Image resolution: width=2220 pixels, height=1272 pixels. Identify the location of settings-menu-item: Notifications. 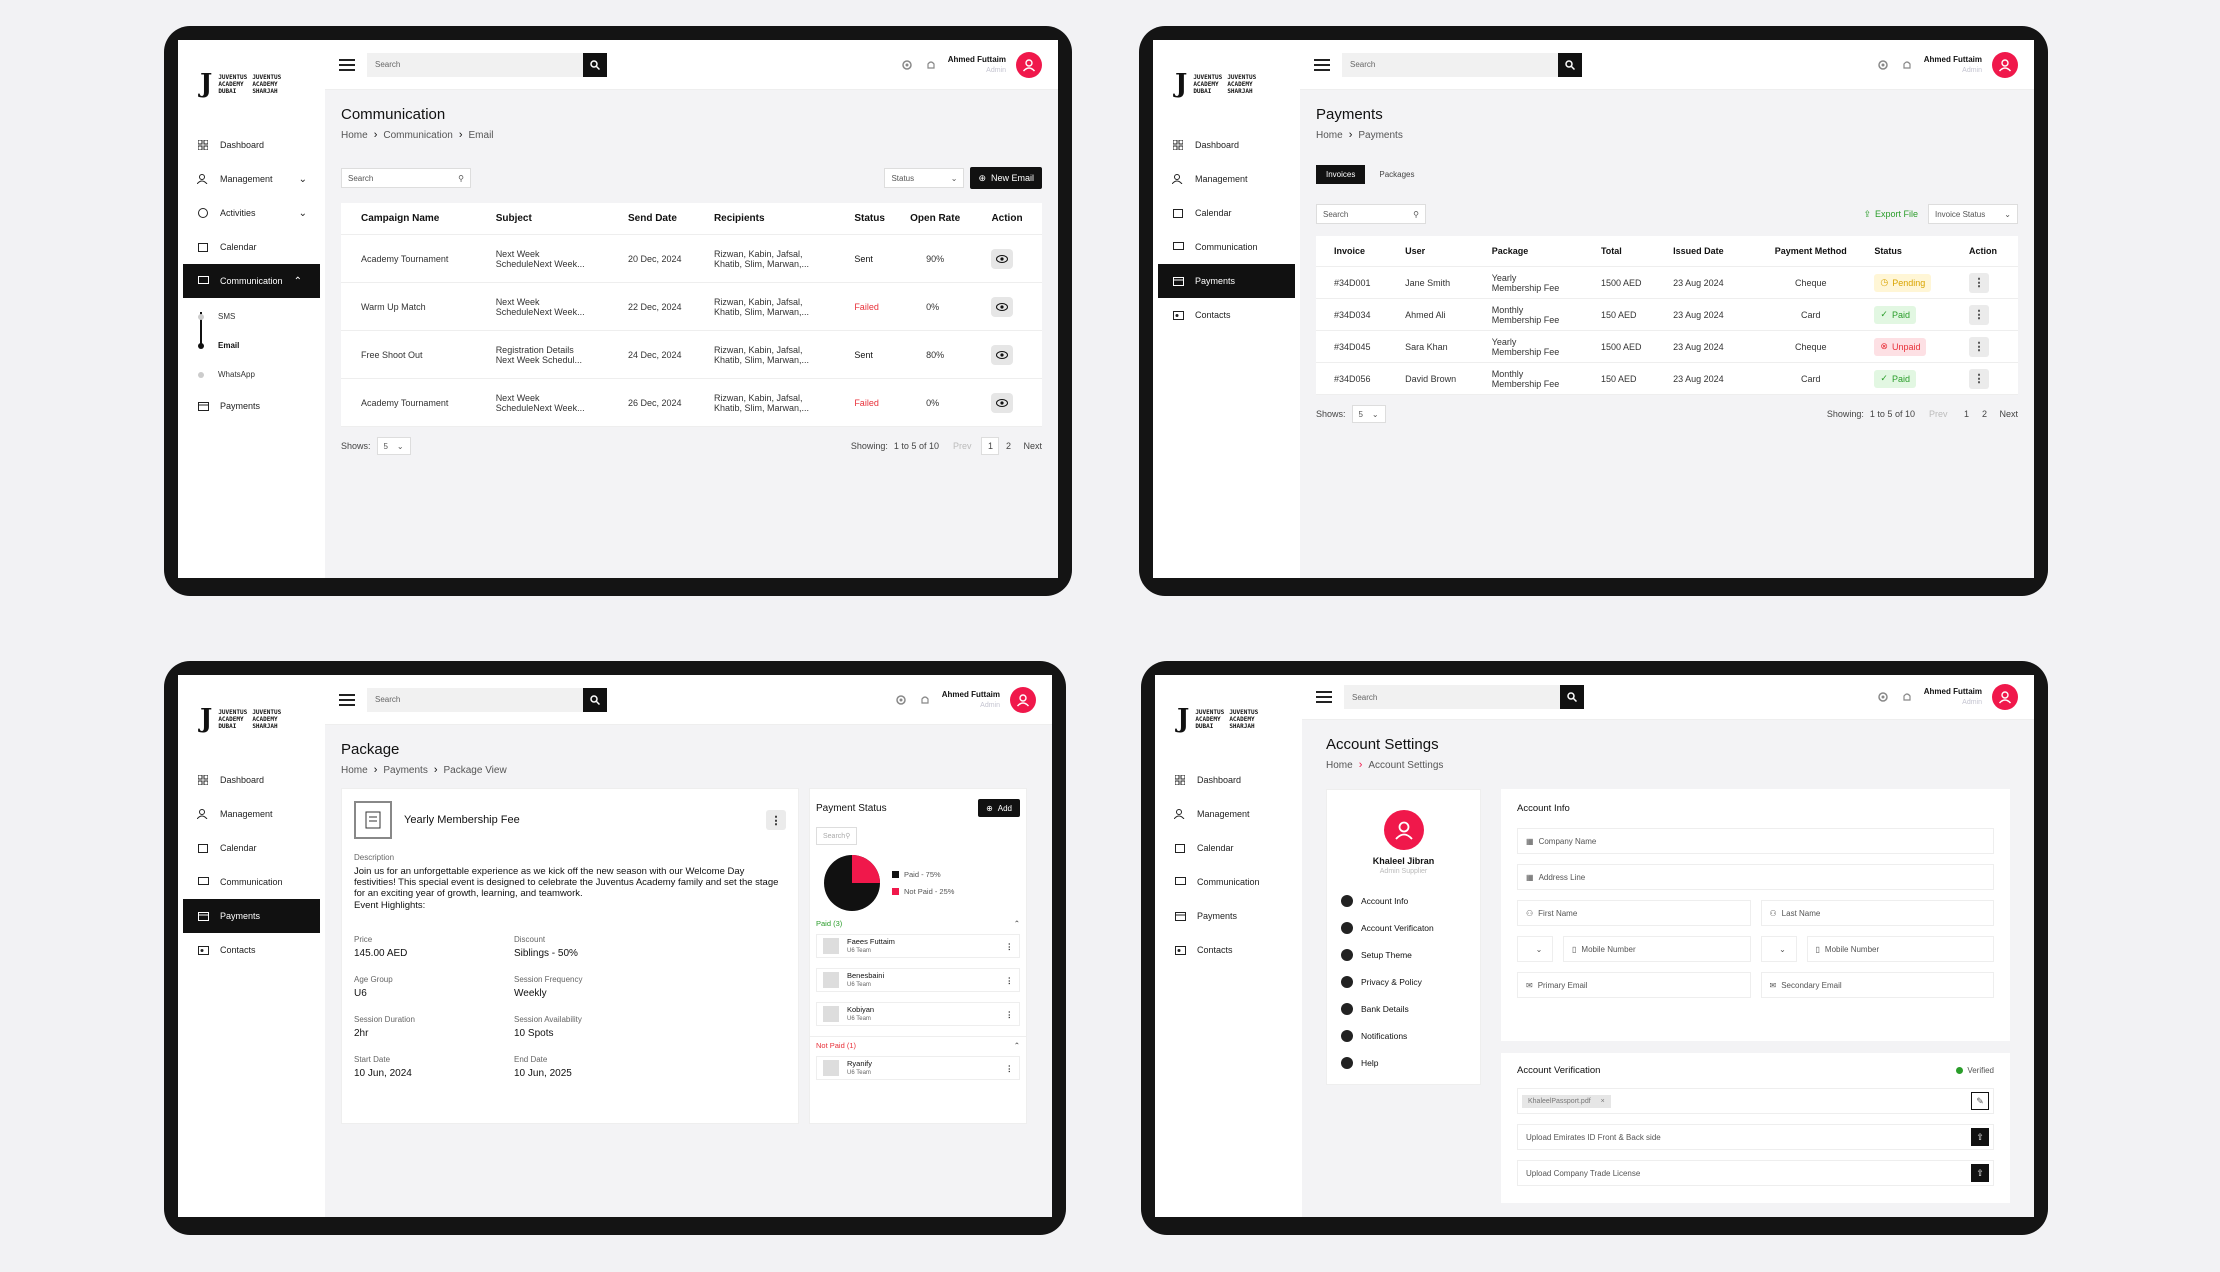
(1403, 1035).